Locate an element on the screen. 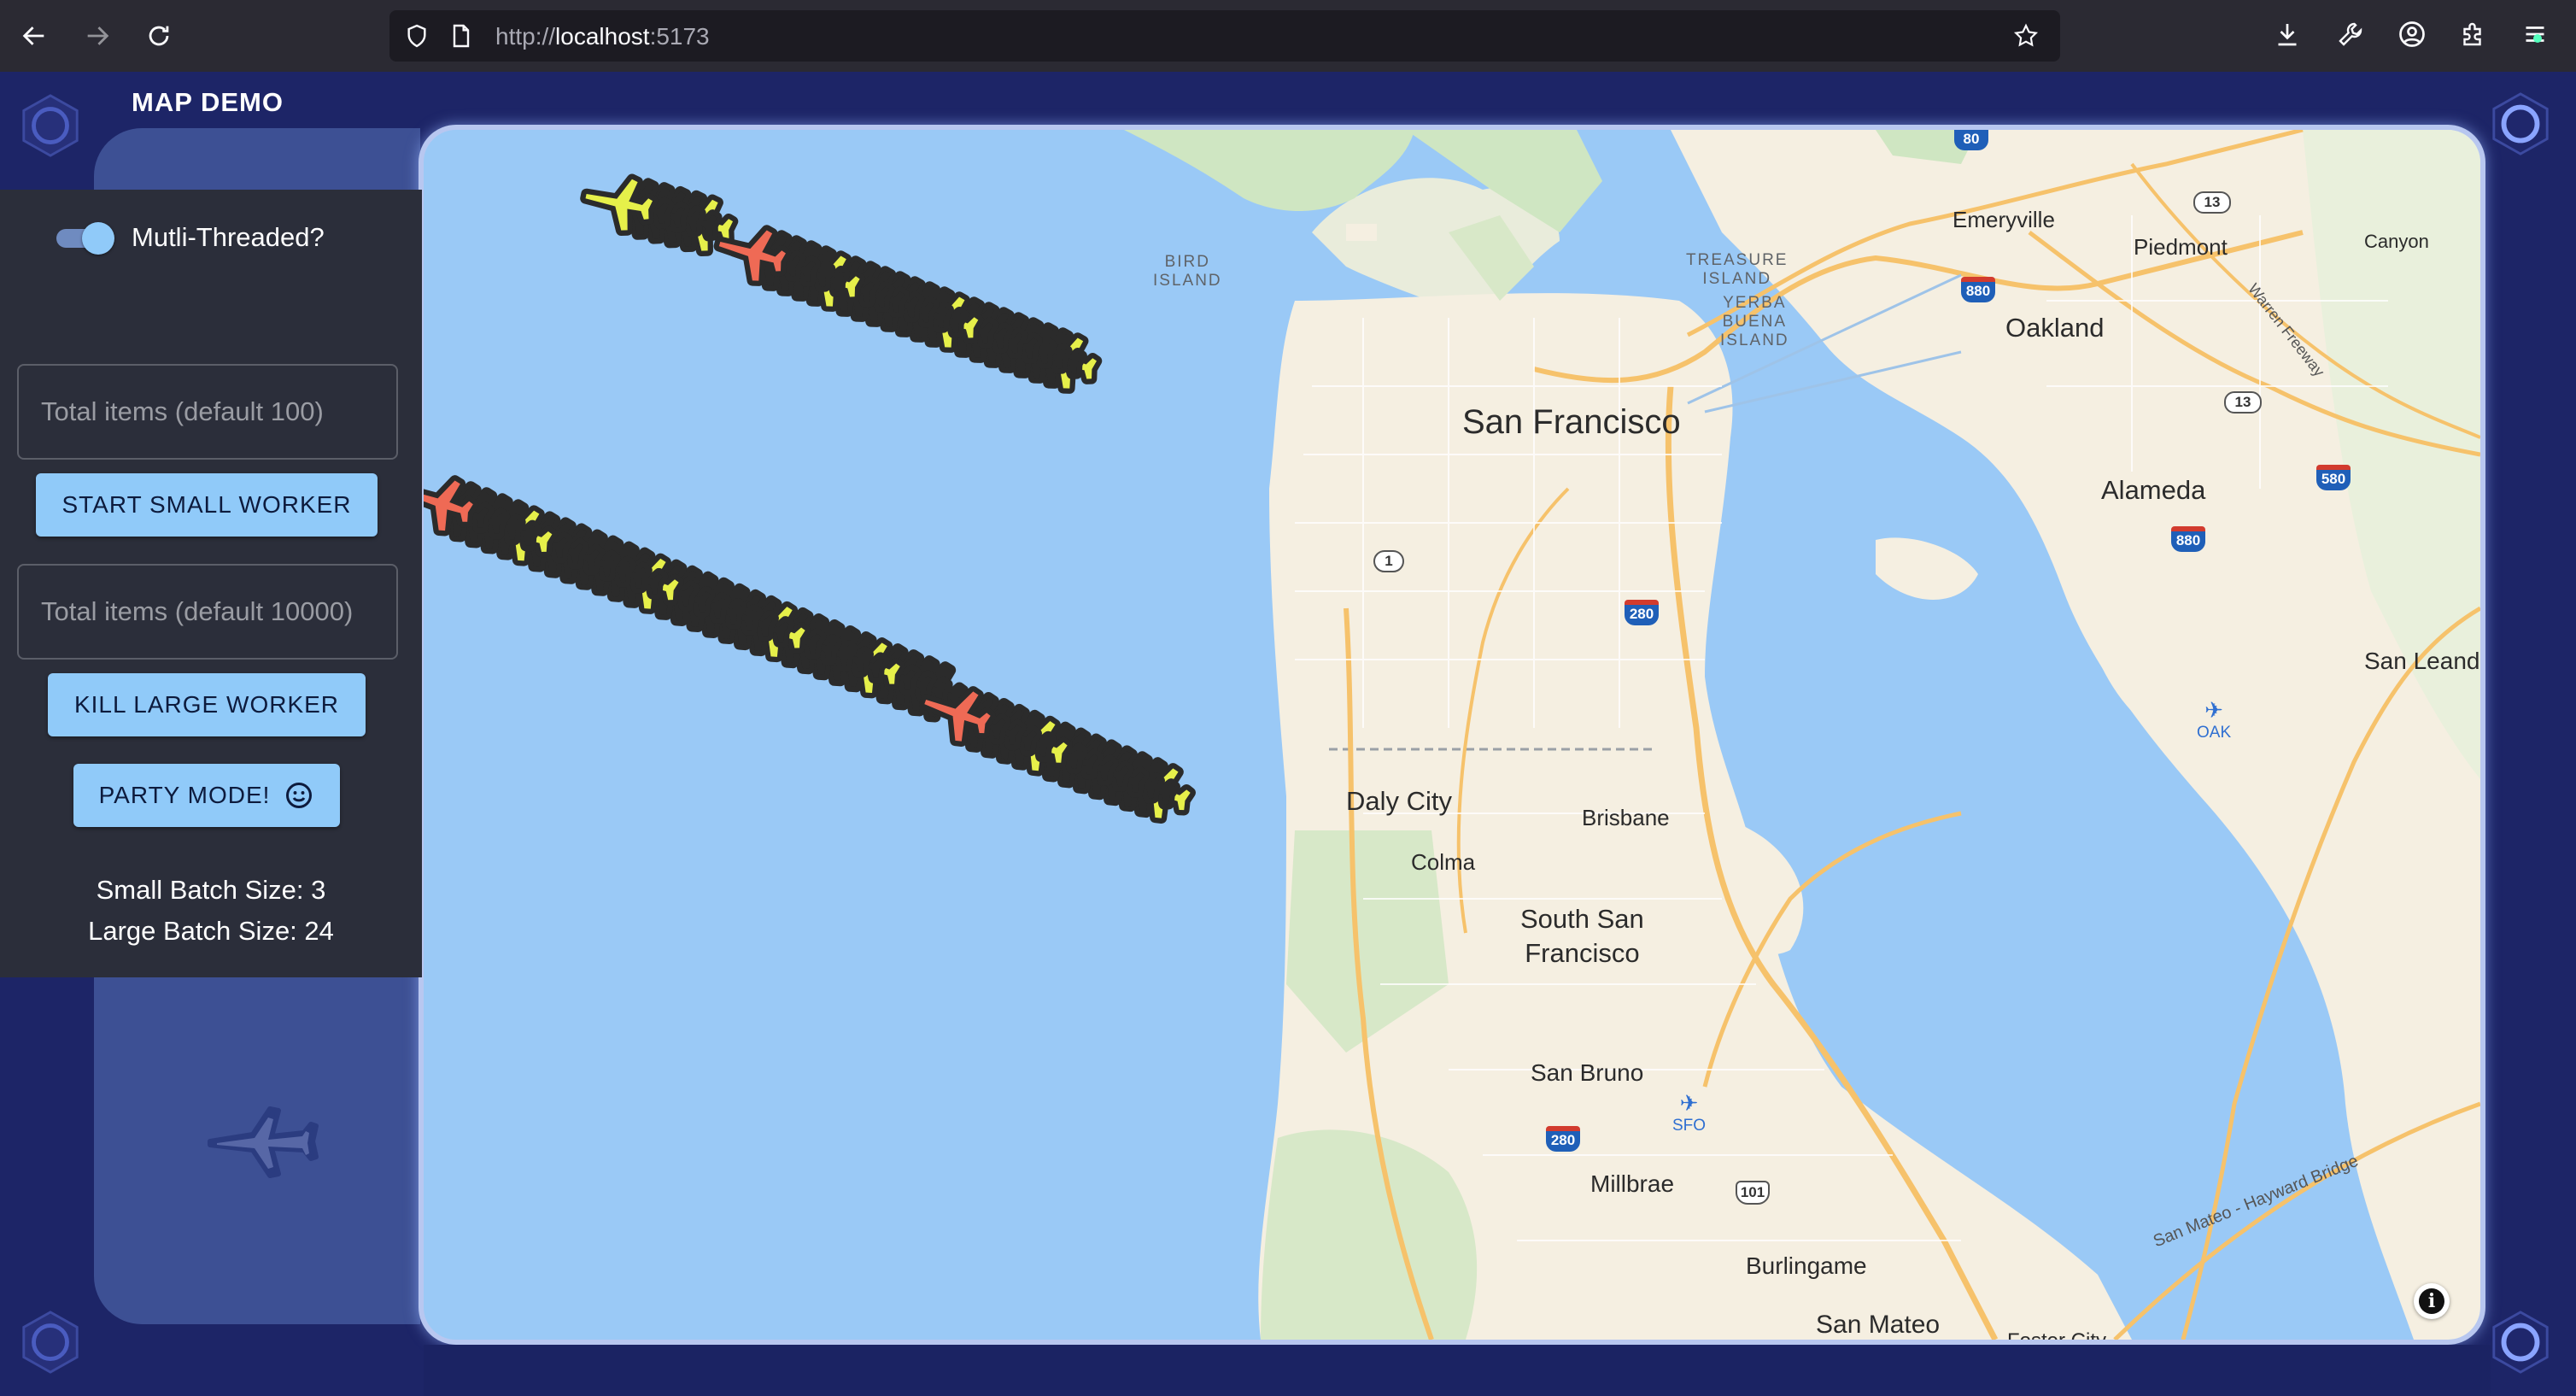 The image size is (2576, 1396). puzzle-icon is located at coordinates (2472, 34).